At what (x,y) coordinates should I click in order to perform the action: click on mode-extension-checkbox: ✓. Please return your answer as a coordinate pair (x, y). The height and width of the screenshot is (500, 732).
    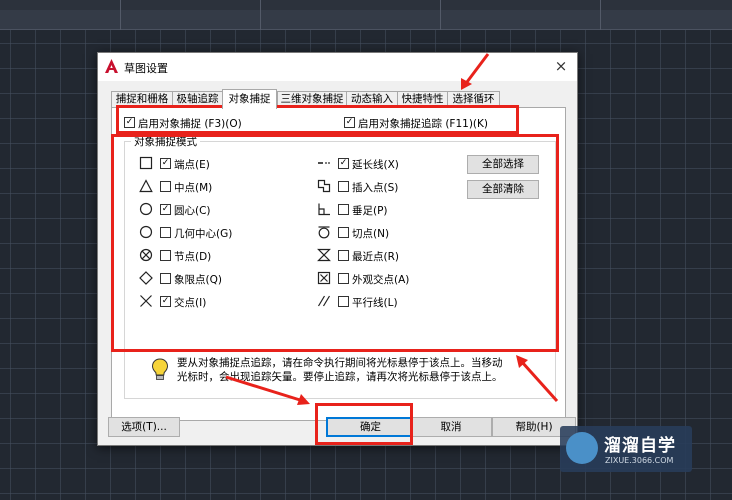
    Looking at the image, I should click on (343, 163).